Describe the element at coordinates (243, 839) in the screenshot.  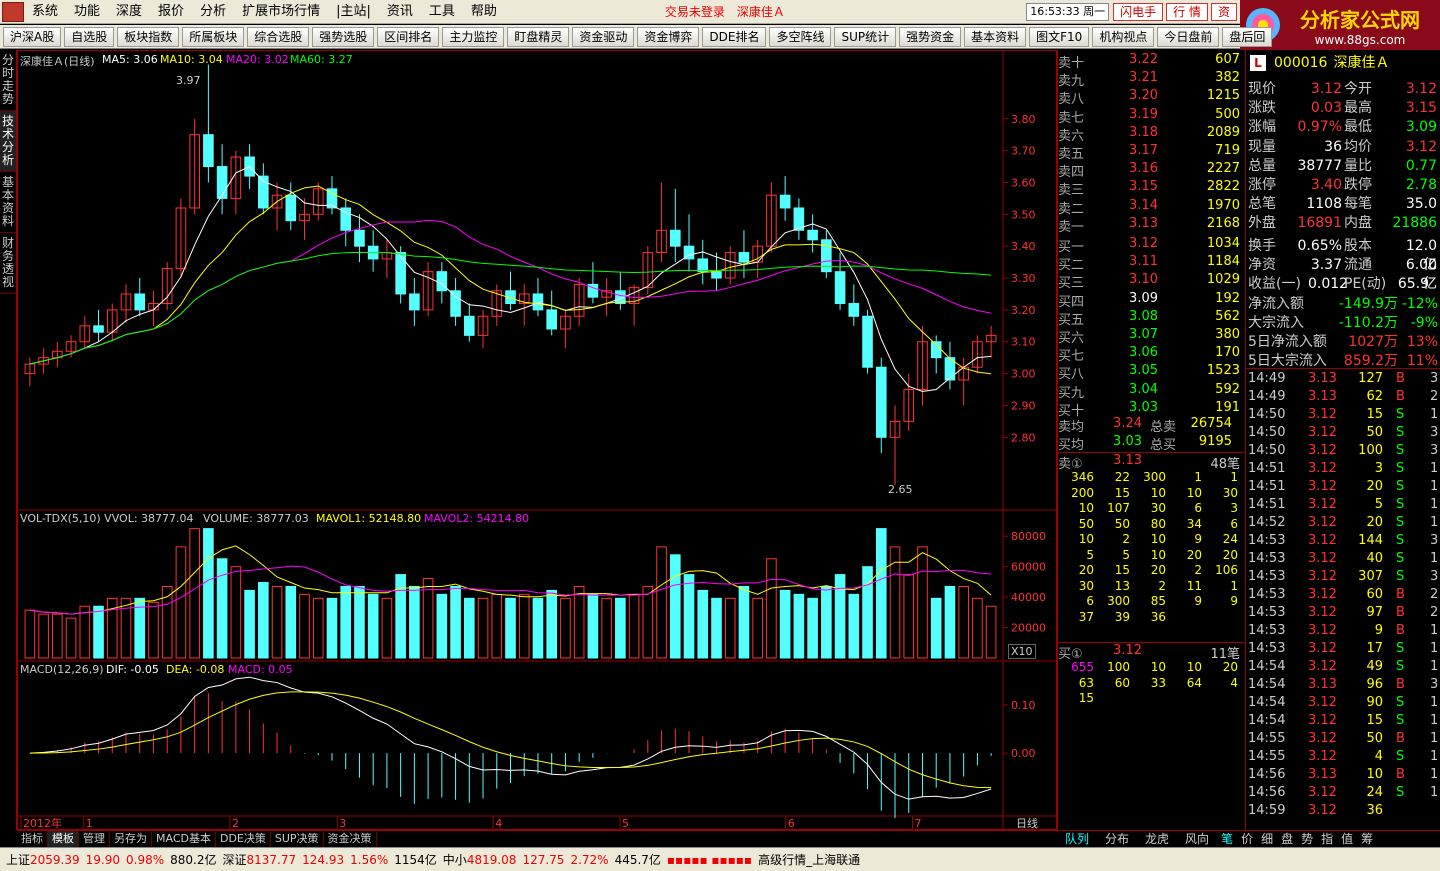
I see `indicator-tab: DDE决策` at that location.